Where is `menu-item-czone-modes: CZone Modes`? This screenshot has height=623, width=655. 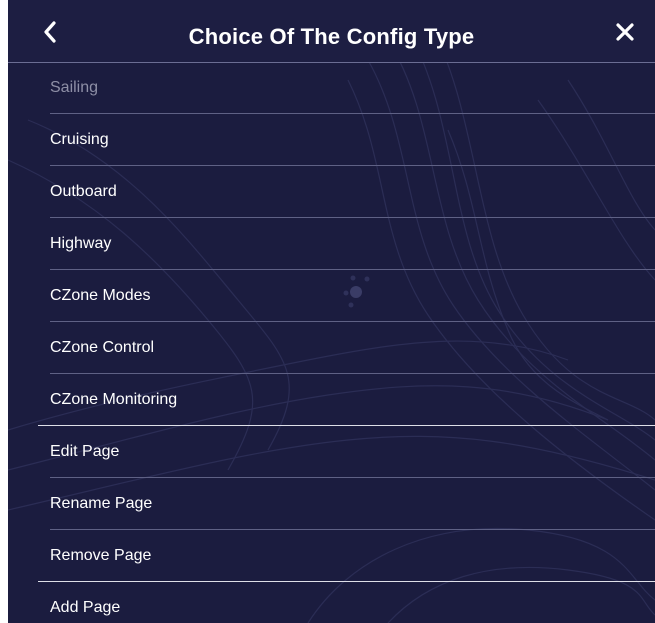
menu-item-czone-modes: CZone Modes is located at coordinates (331, 296).